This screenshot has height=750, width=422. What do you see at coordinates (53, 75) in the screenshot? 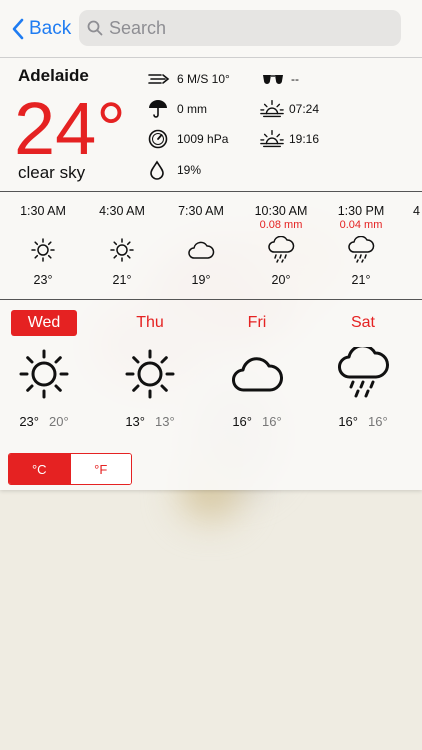
I see `city-name: Adelaide` at bounding box center [53, 75].